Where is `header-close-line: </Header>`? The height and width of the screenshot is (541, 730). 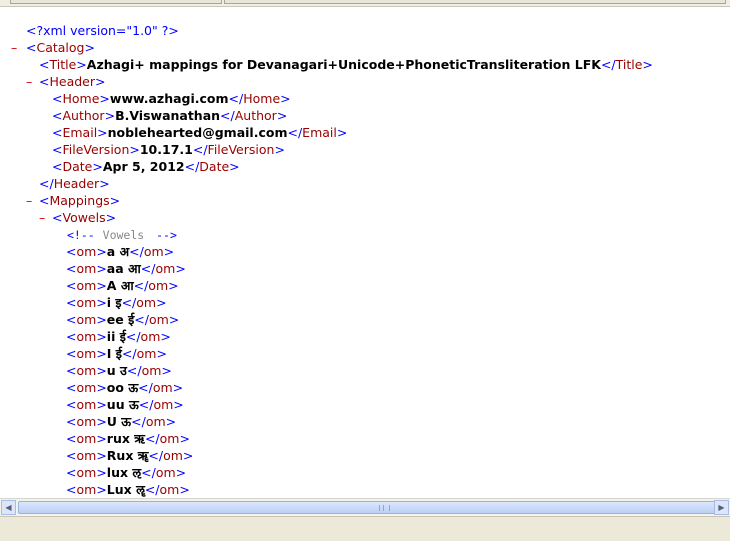
header-close-line: </Header> is located at coordinates (74, 183).